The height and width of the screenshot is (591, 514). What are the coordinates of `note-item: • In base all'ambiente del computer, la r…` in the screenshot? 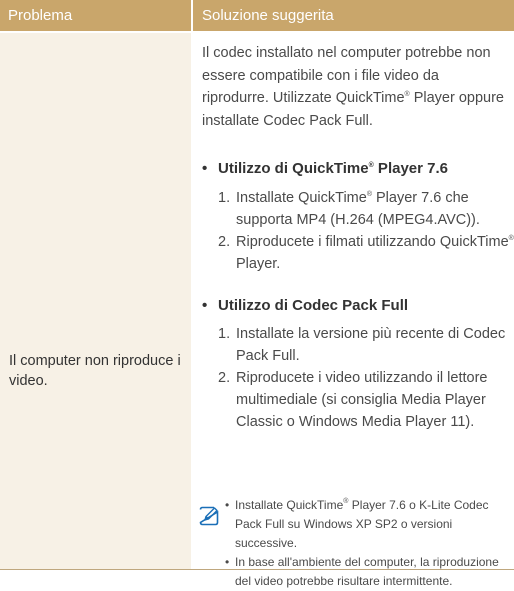 It's located at (368, 572).